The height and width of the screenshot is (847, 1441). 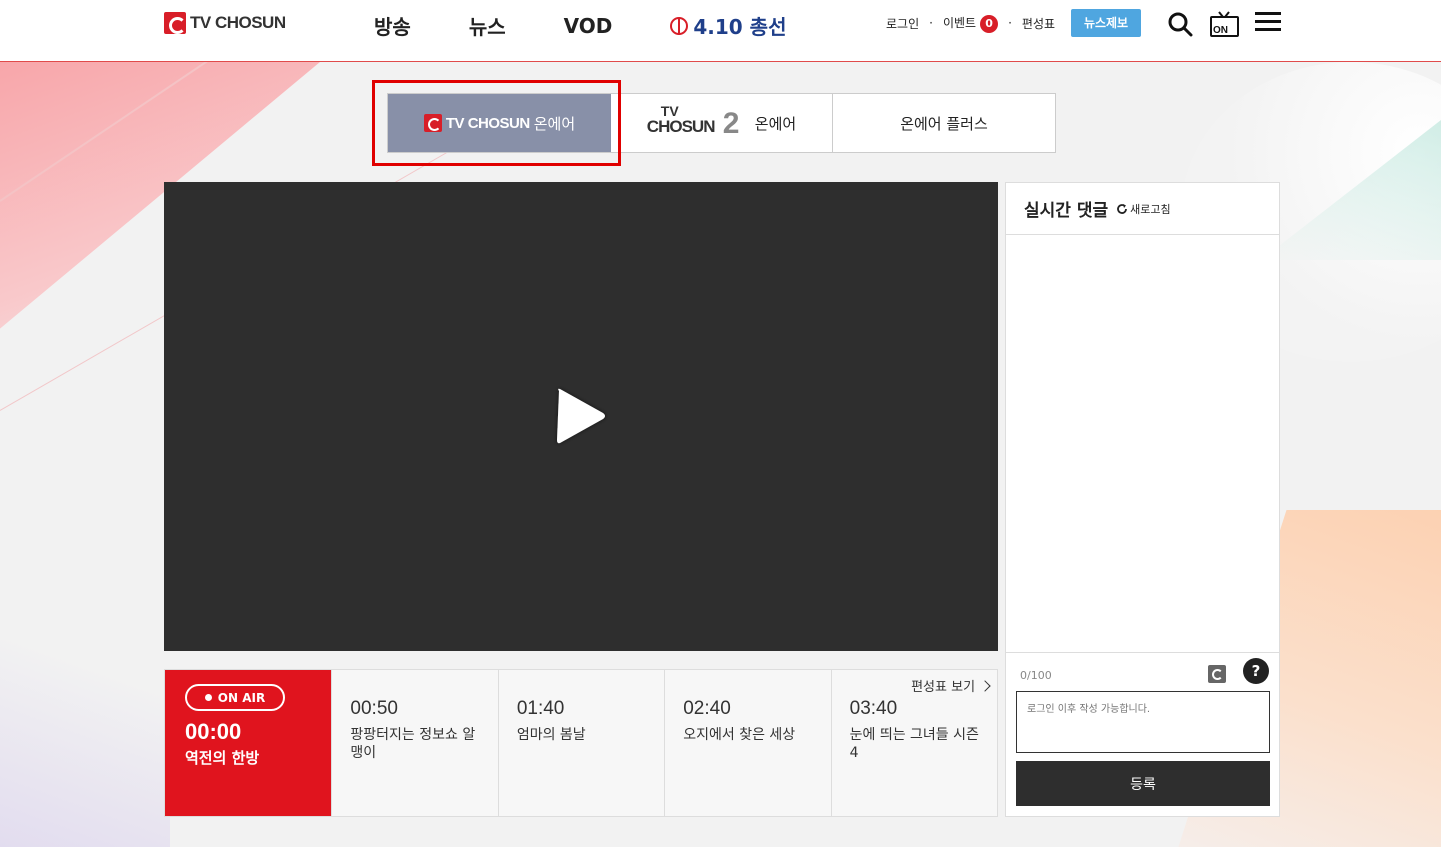 What do you see at coordinates (985, 685) in the screenshot?
I see `chevron-right-icon` at bounding box center [985, 685].